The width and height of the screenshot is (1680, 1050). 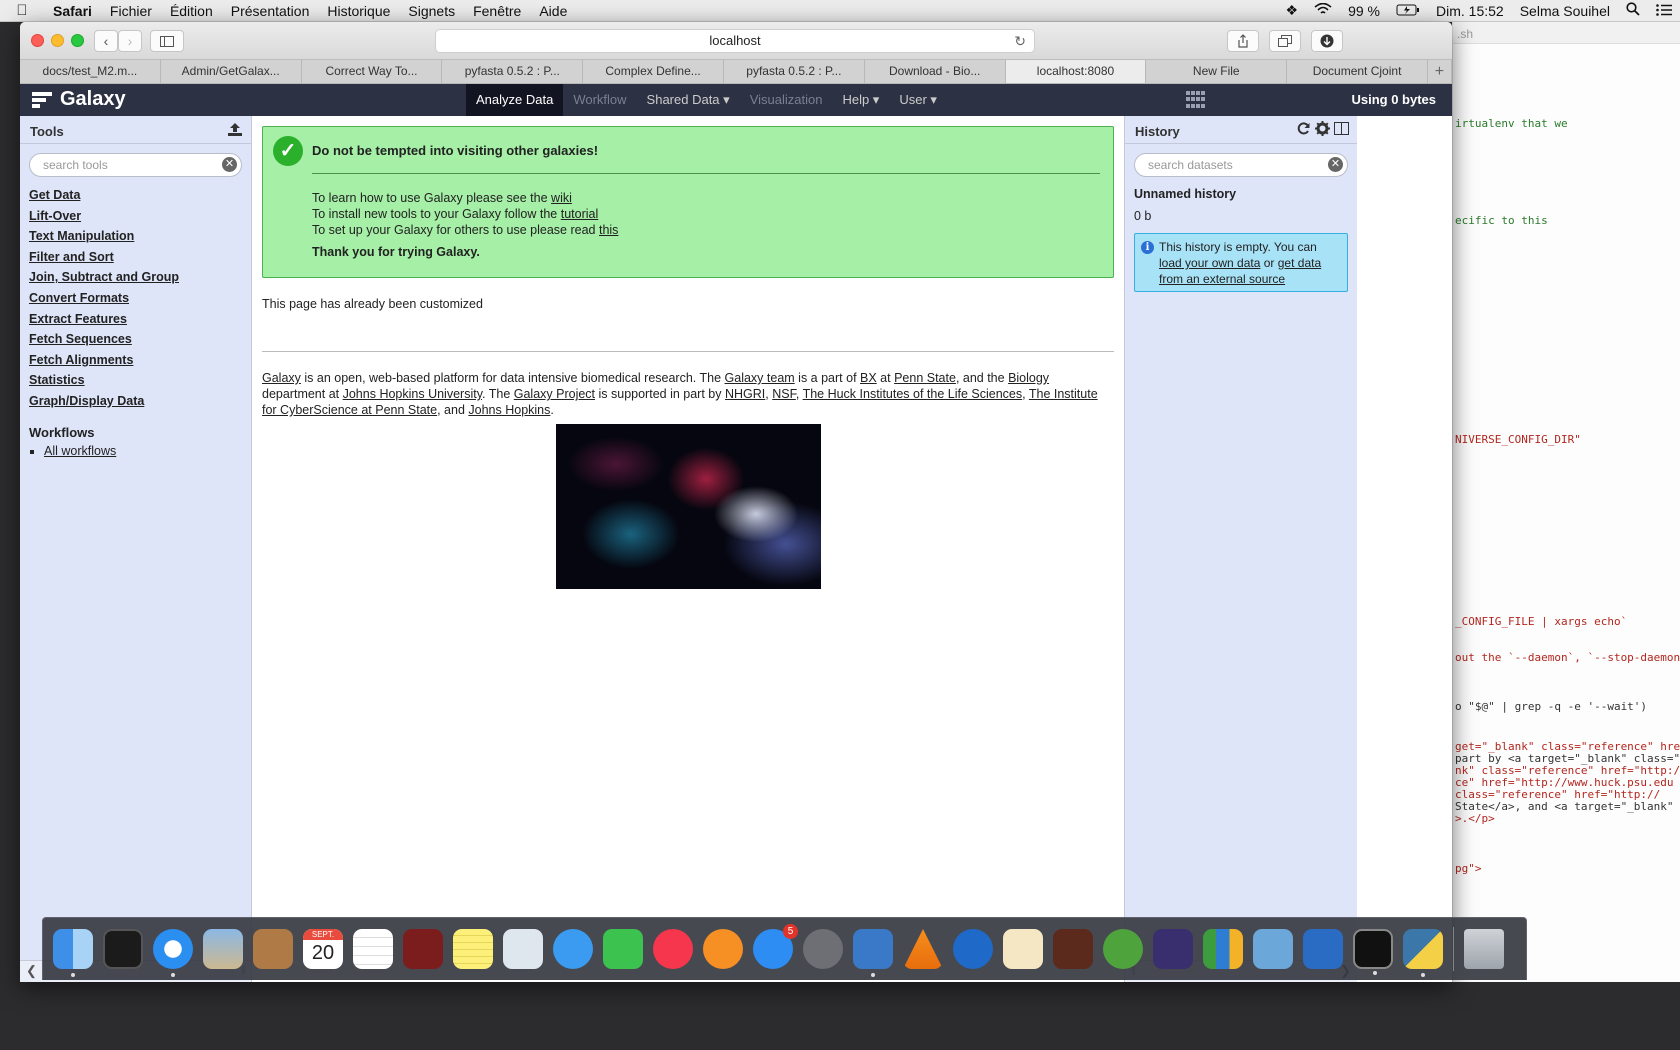 What do you see at coordinates (623, 949) in the screenshot?
I see `facetime-icon` at bounding box center [623, 949].